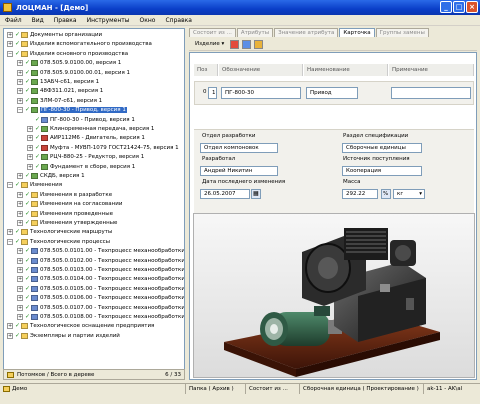 Image resolution: width=480 pixels, height=404 pixels. Describe the element at coordinates (79, 44) in the screenshot. I see `tree-item: + ✓ Изделия вспомогательного производства` at that location.